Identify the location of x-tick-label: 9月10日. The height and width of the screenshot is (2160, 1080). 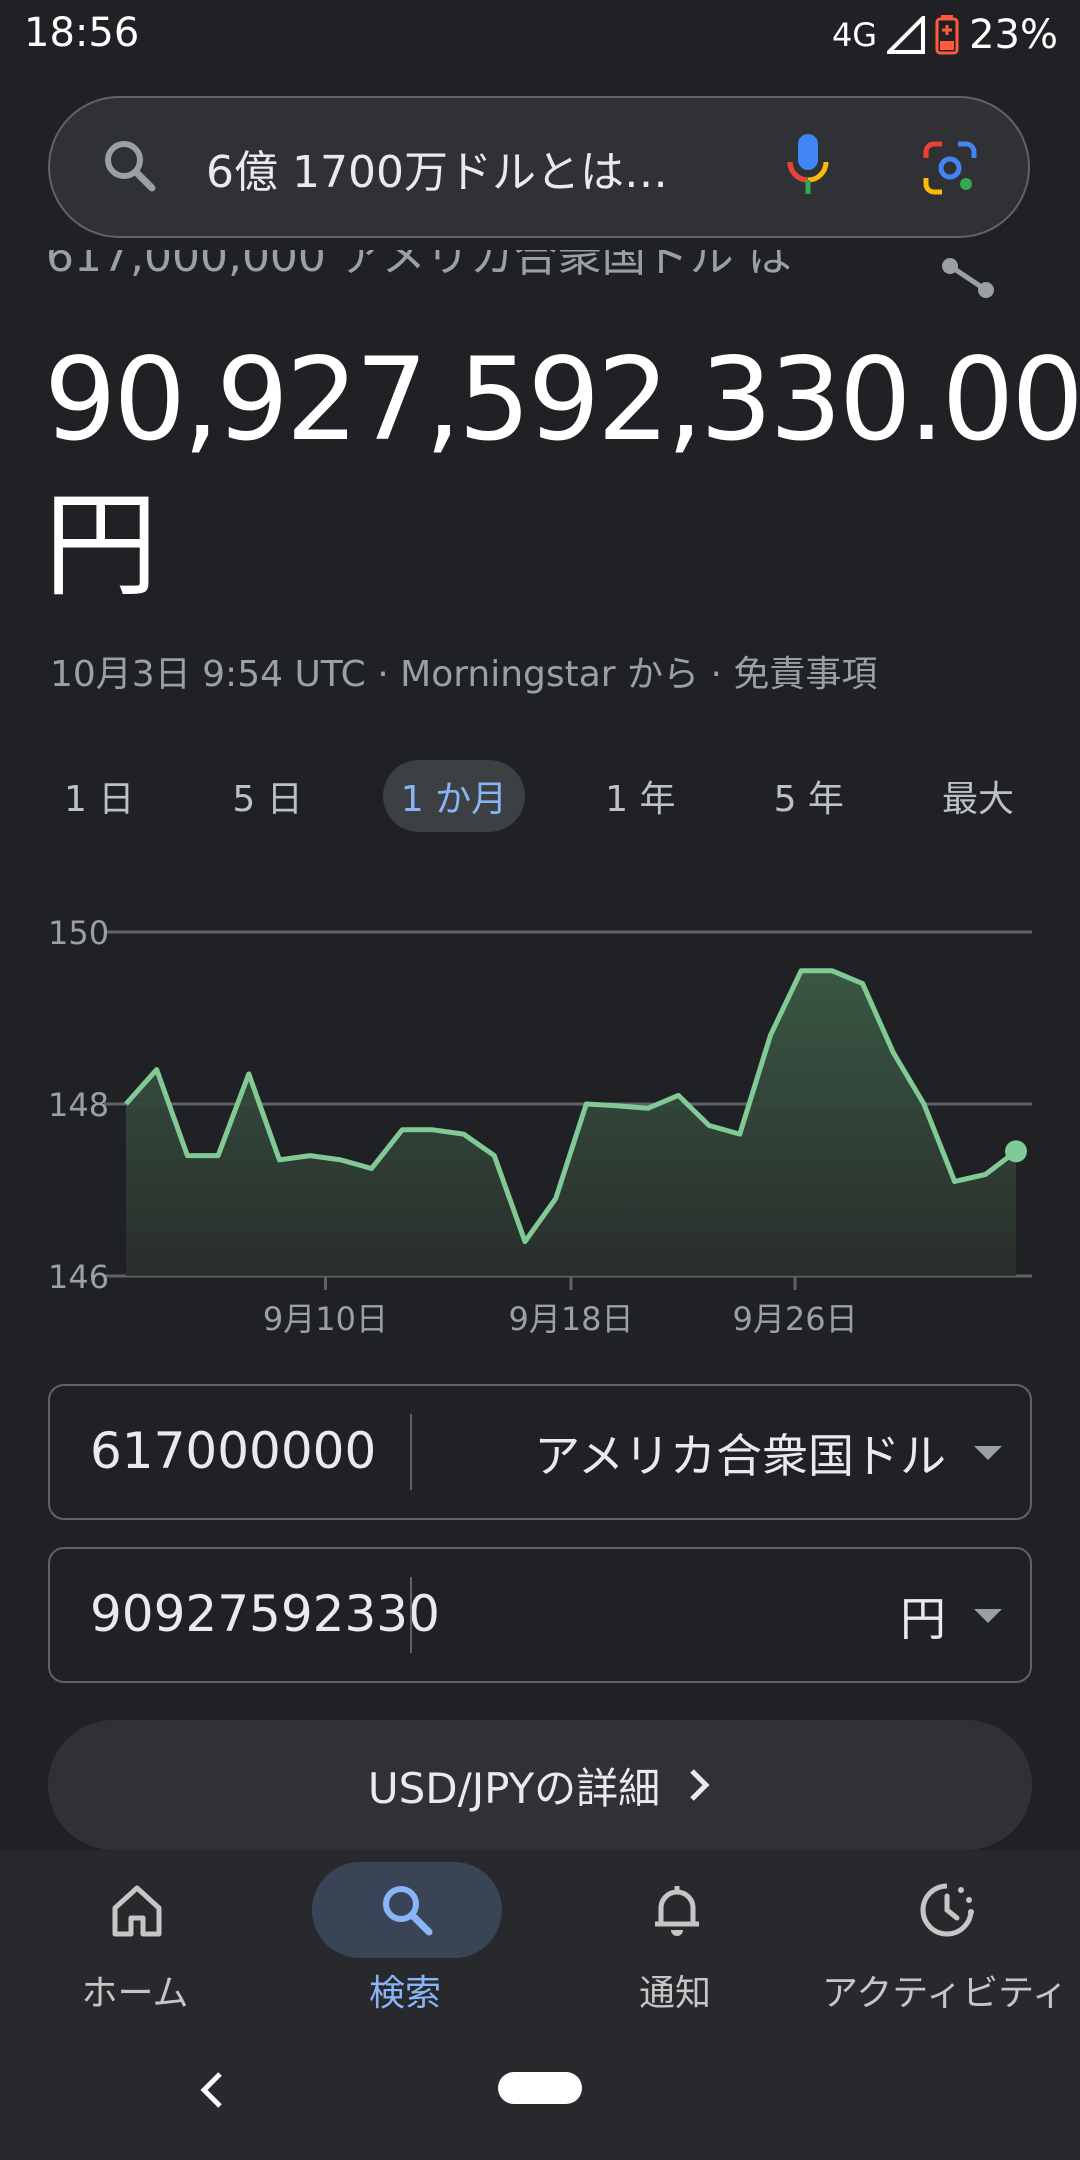
(325, 1319).